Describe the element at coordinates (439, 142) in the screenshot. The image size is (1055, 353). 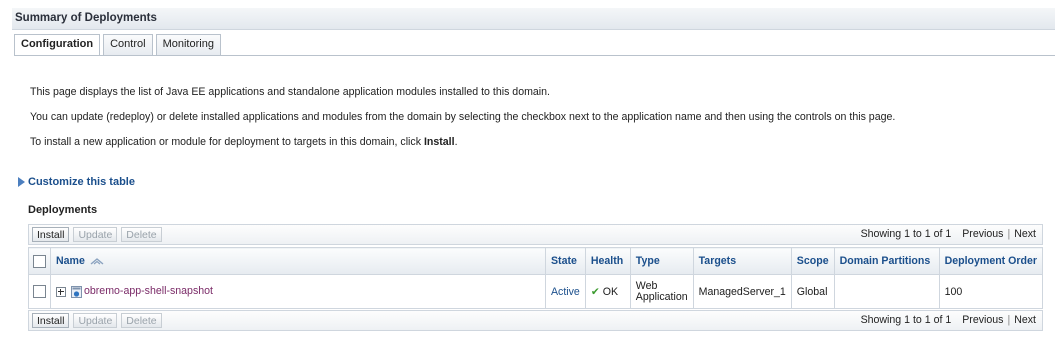
I see `intro-install-keyword: Install` at that location.